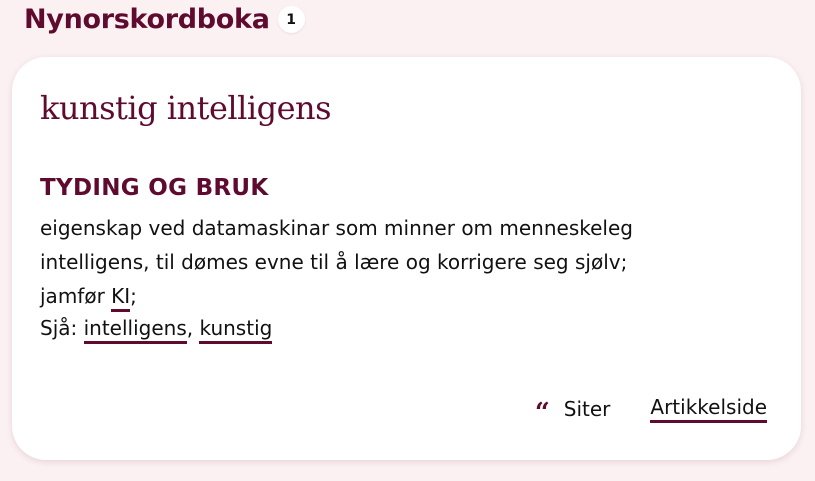  Describe the element at coordinates (121, 298) in the screenshot. I see `link-ki: KI` at that location.